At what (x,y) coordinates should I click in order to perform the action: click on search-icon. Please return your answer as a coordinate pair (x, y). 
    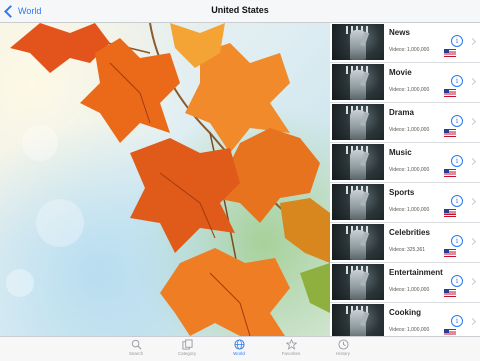
    Looking at the image, I should click on (136, 344).